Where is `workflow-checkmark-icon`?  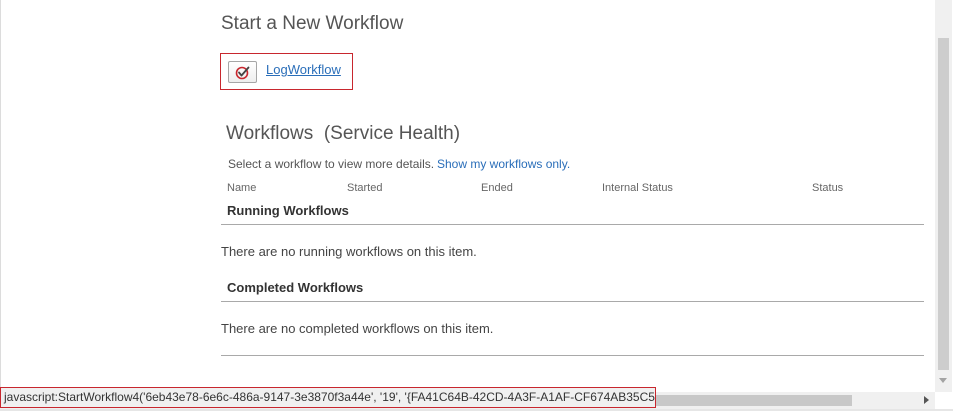 workflow-checkmark-icon is located at coordinates (242, 72).